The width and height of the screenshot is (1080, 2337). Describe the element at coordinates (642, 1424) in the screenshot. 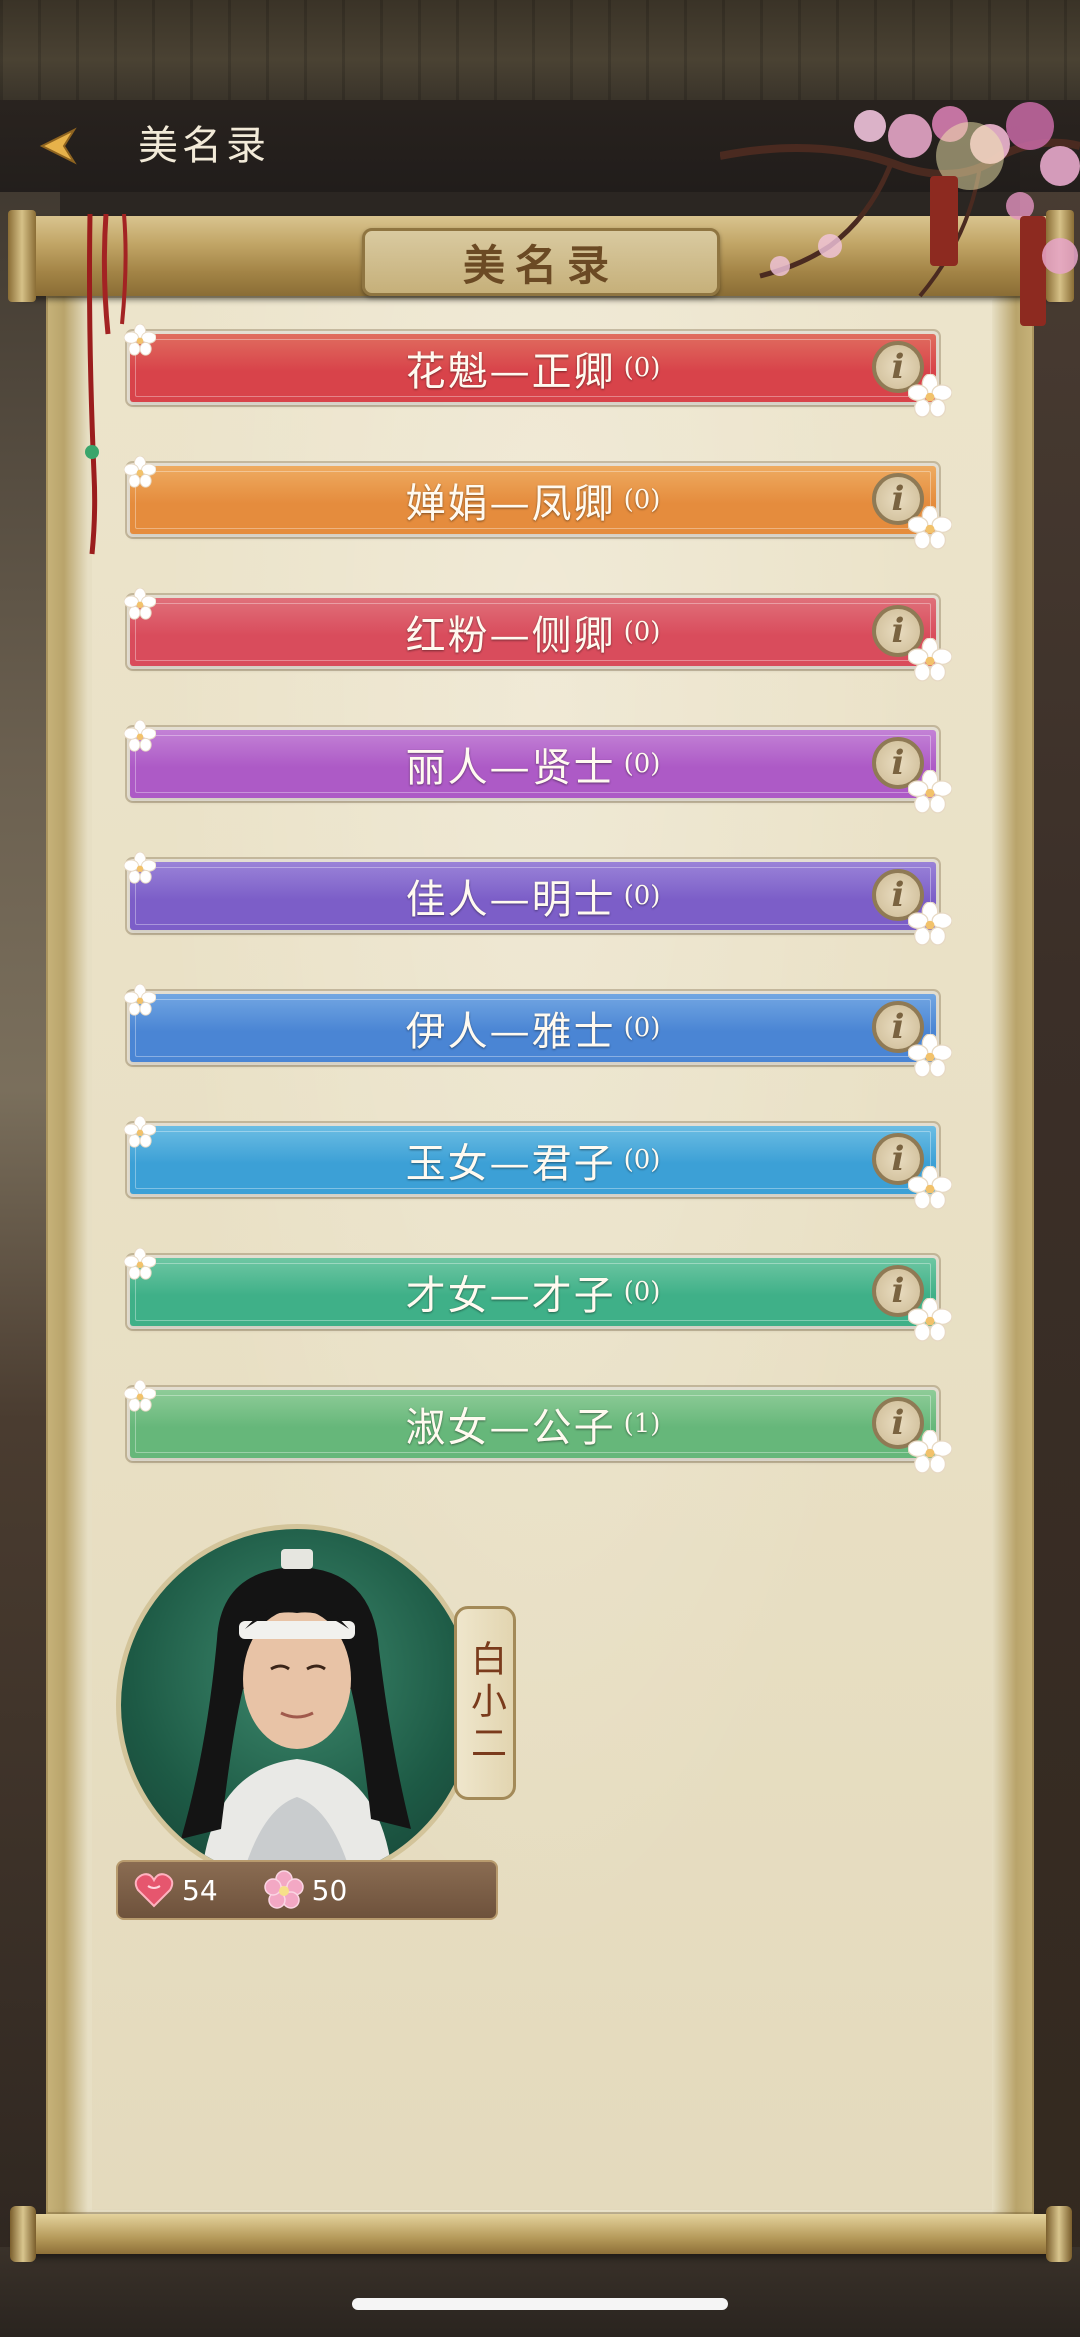

I see `rank-count: (1)` at that location.